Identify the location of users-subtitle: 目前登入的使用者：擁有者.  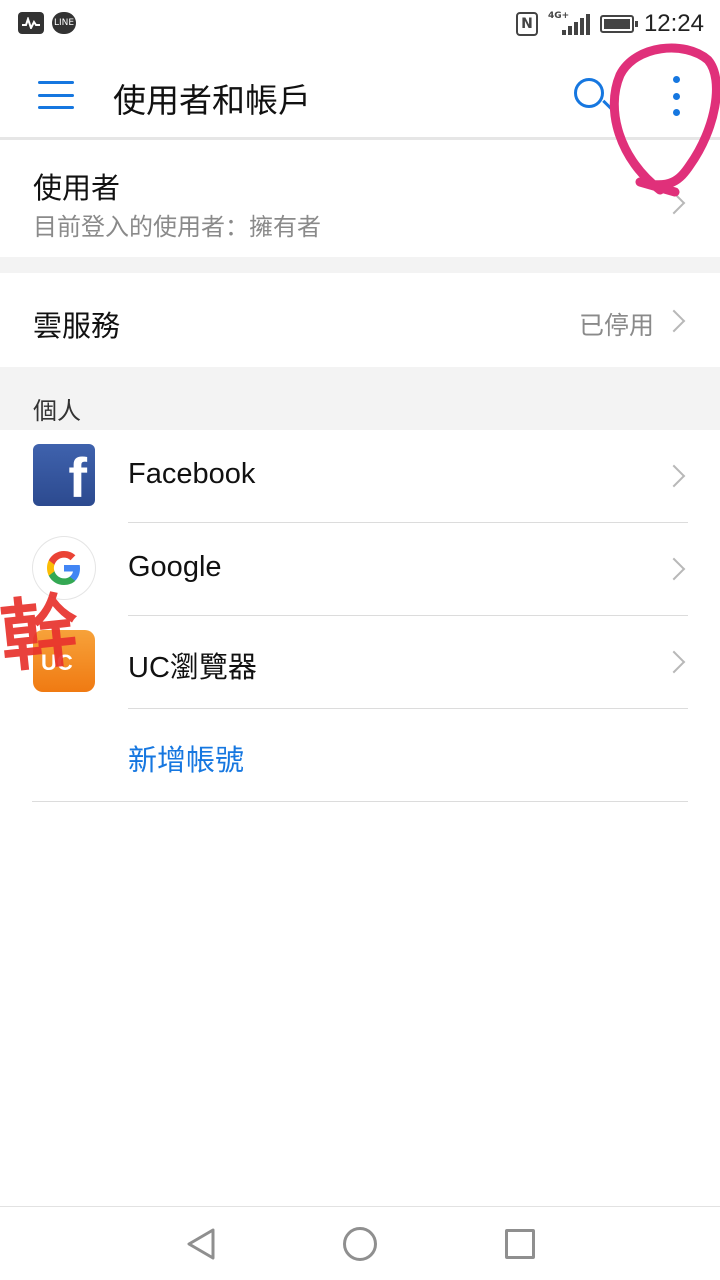
(177, 227).